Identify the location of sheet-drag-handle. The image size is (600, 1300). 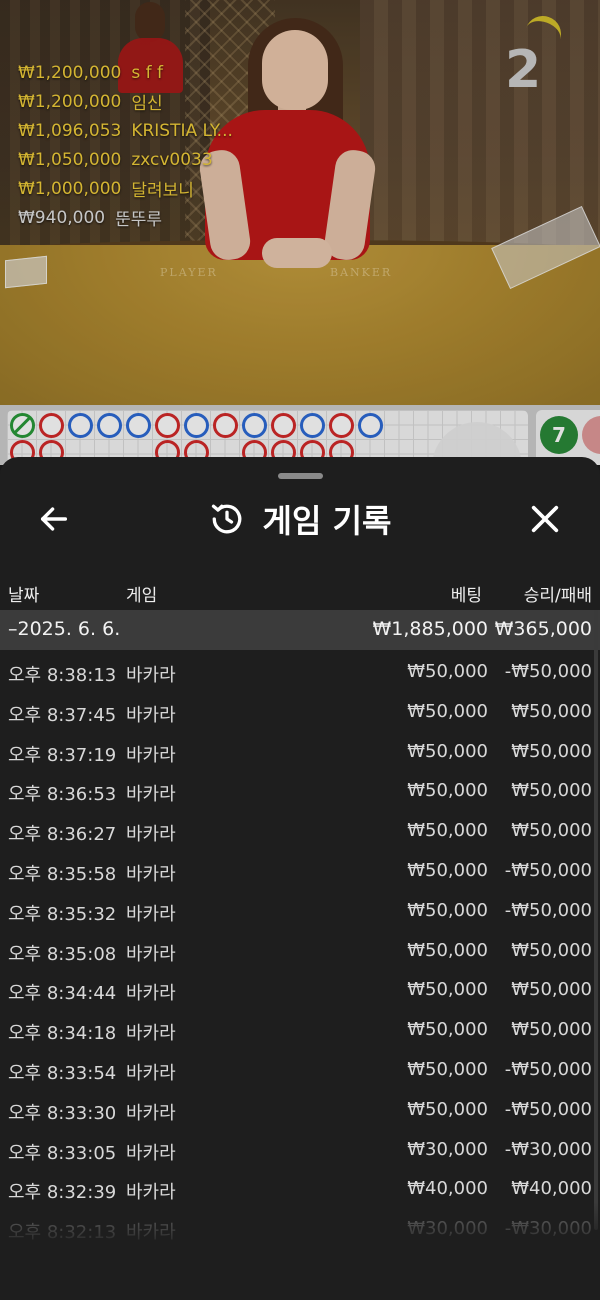
(300, 476).